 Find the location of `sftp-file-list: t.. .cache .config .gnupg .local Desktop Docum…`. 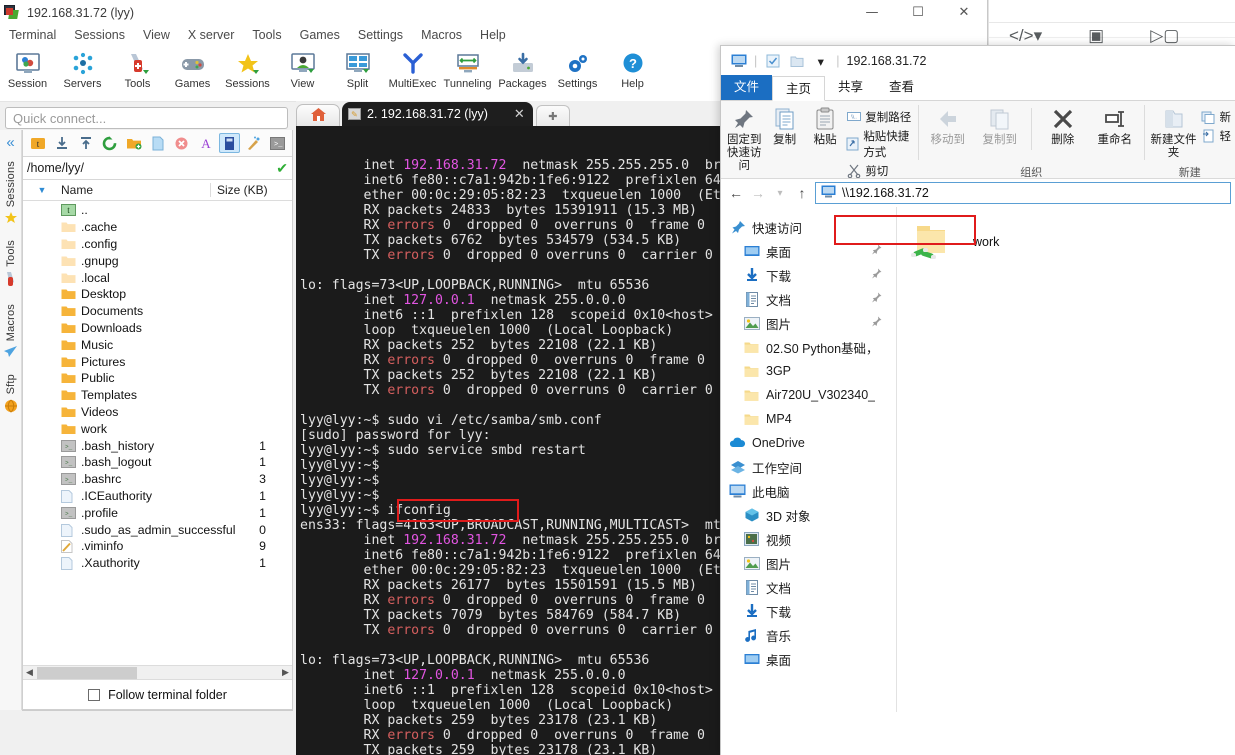

sftp-file-list: t.. .cache .config .gnupg .local Desktop Docum… is located at coordinates (157, 433).